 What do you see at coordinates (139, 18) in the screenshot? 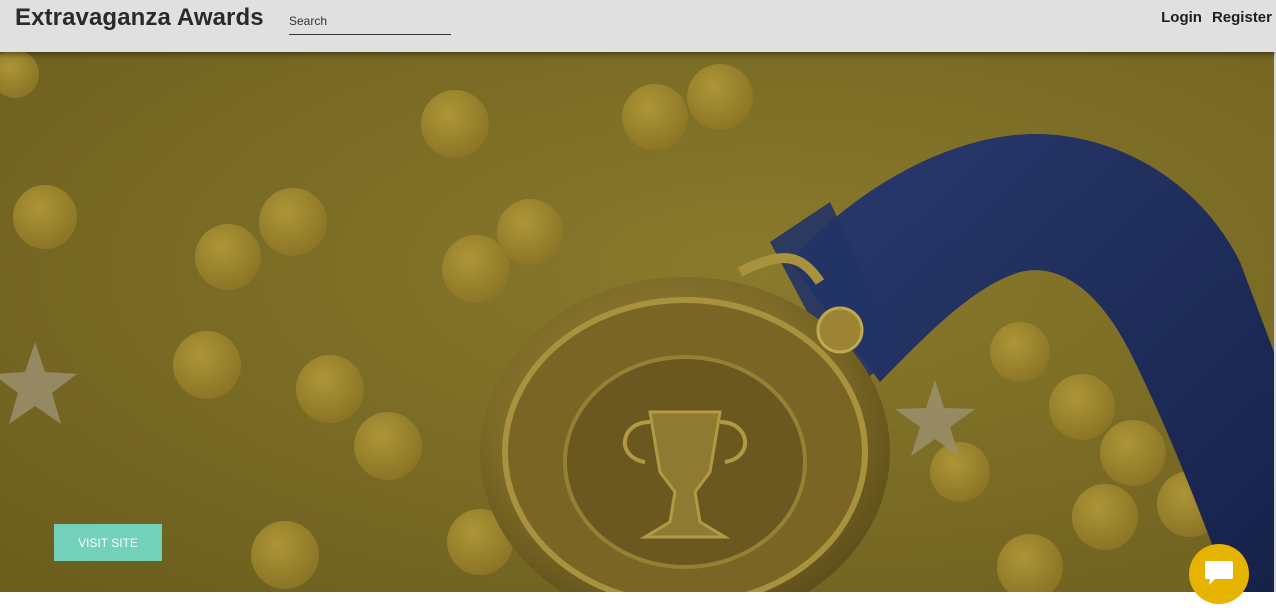
I see `site-brand-title: Extravaganza Awards` at bounding box center [139, 18].